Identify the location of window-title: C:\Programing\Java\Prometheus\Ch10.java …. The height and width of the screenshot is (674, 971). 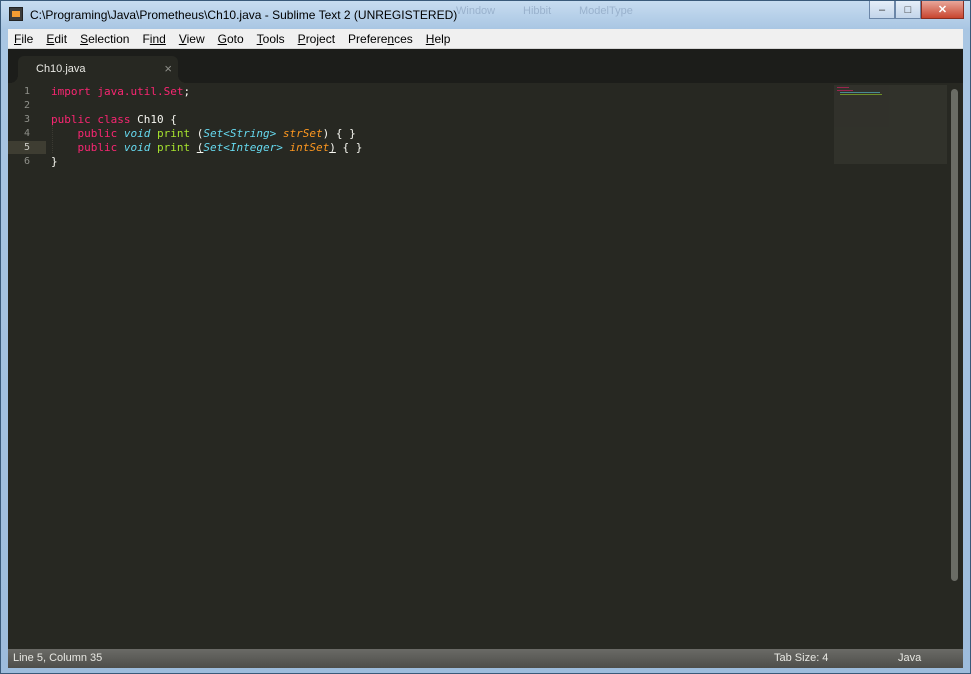
(244, 15).